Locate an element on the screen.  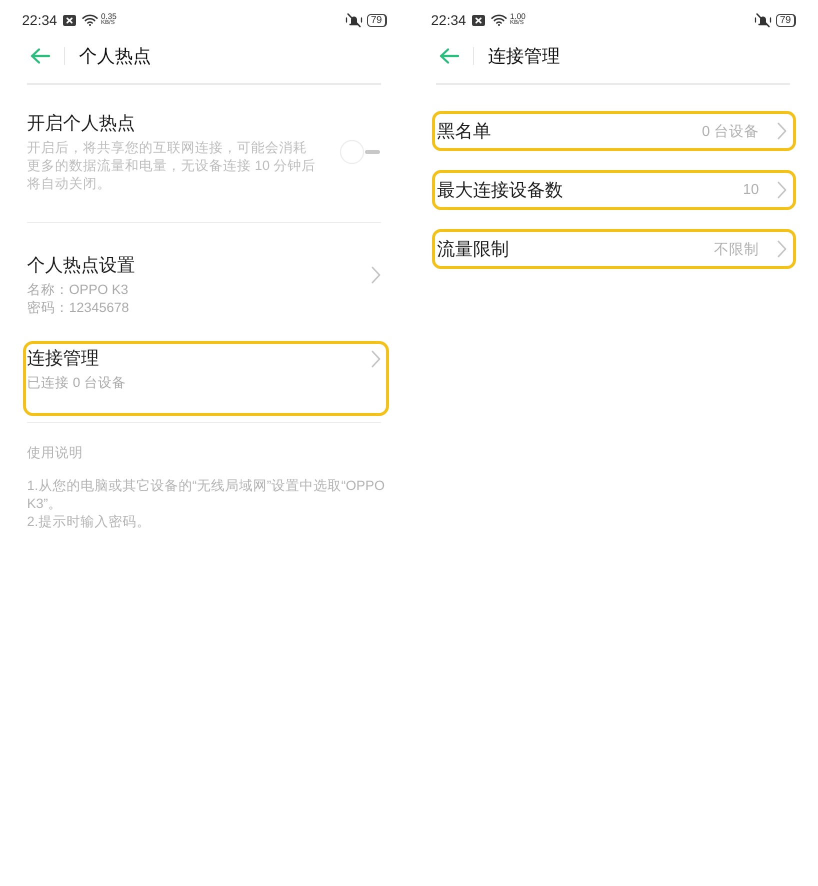
settings-row: 流量限制 不限制 is located at coordinates (614, 249).